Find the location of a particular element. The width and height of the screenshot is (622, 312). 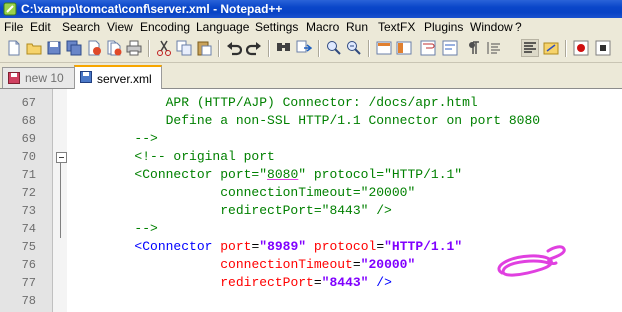

notepad-plus-plus-icon is located at coordinates (10, 9).